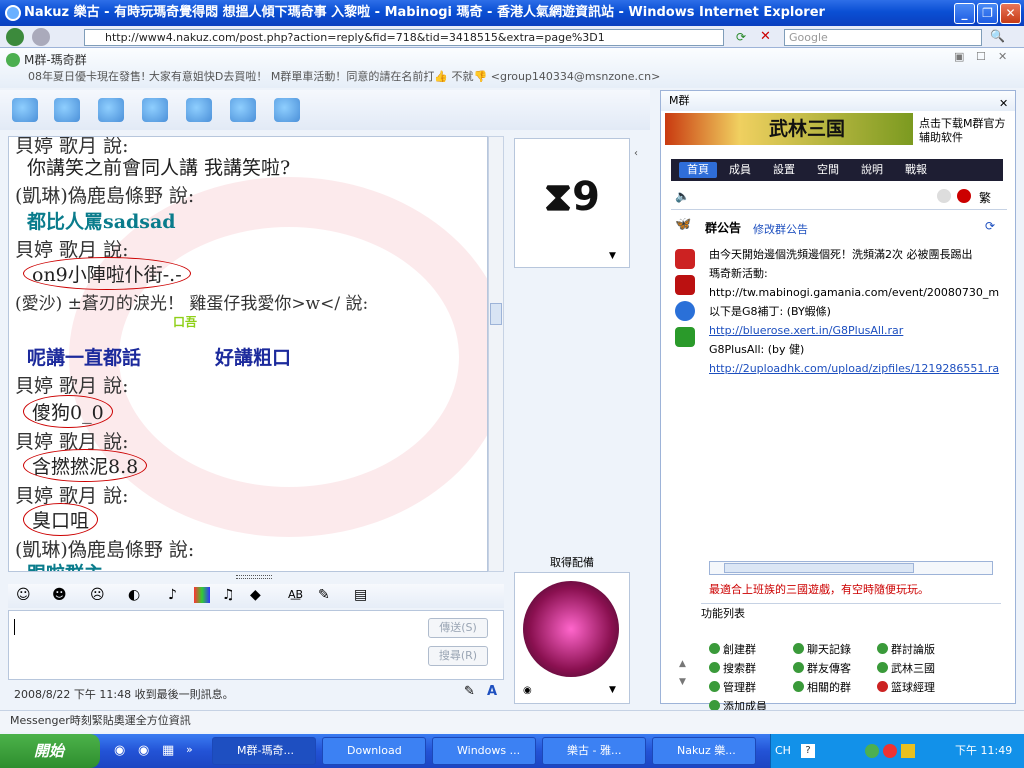 Image resolution: width=1024 pixels, height=768 pixels. Describe the element at coordinates (243, 110) in the screenshot. I see `games-icon` at that location.